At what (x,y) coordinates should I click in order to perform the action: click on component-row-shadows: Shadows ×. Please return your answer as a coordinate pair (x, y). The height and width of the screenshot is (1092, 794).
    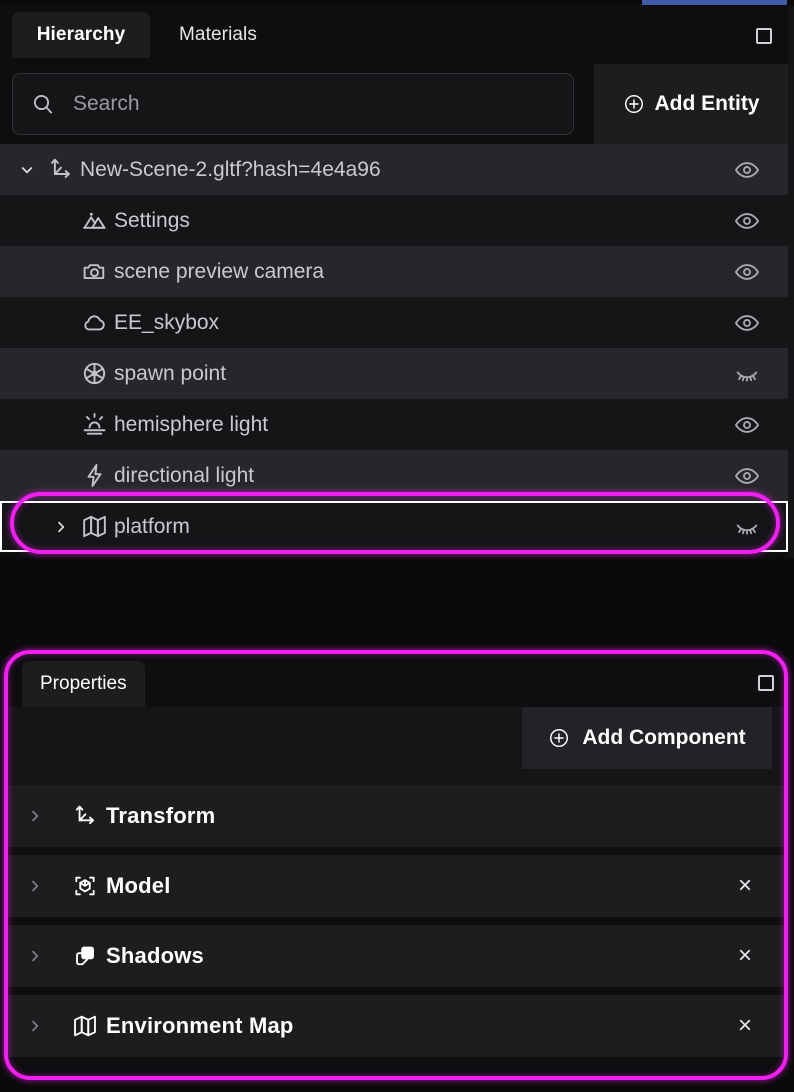
    Looking at the image, I should click on (397, 956).